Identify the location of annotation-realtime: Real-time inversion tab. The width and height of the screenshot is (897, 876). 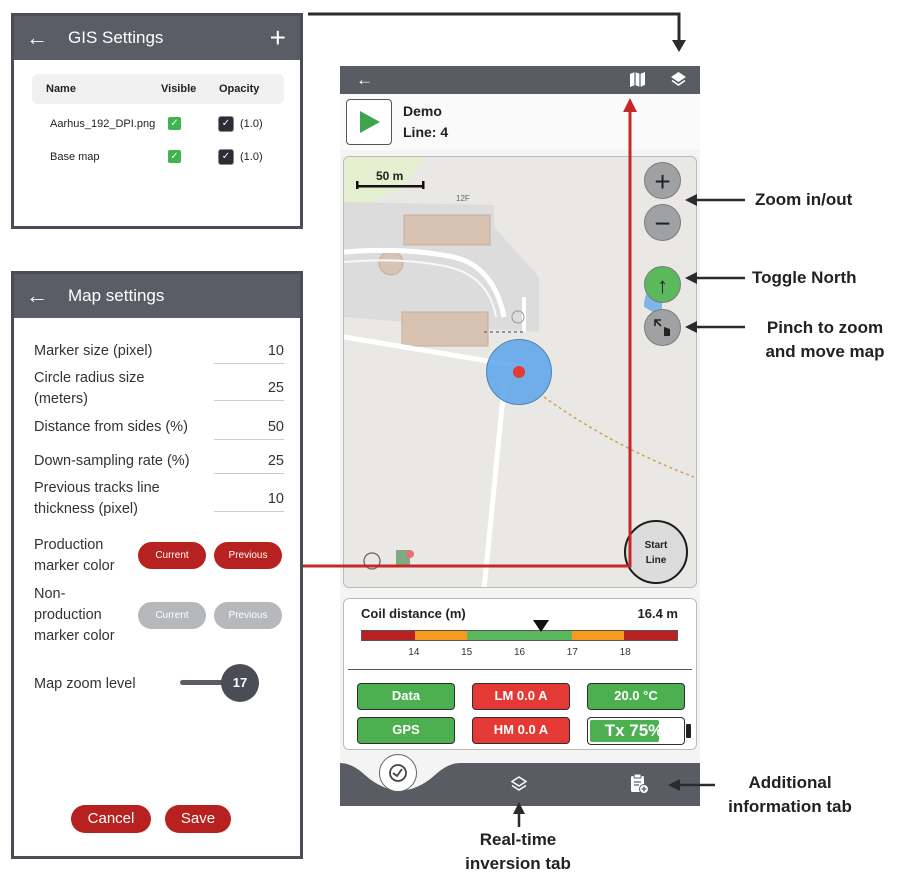
(518, 851).